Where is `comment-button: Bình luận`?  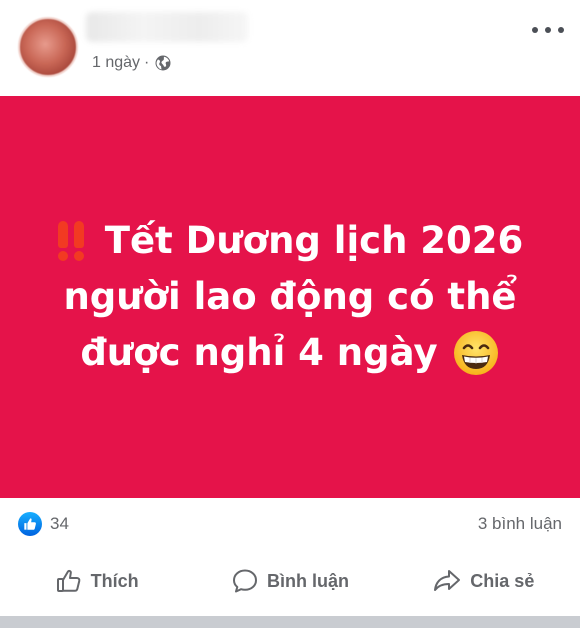
comment-button: Bình luận is located at coordinates (289, 581).